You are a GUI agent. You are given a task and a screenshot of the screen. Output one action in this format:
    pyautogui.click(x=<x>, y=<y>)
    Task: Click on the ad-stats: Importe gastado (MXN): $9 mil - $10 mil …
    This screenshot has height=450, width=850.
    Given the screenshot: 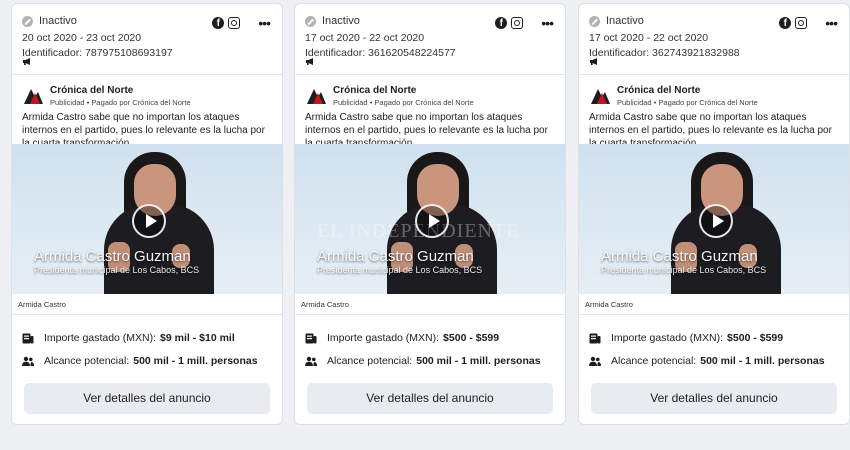 What is the action you would take?
    pyautogui.click(x=147, y=343)
    